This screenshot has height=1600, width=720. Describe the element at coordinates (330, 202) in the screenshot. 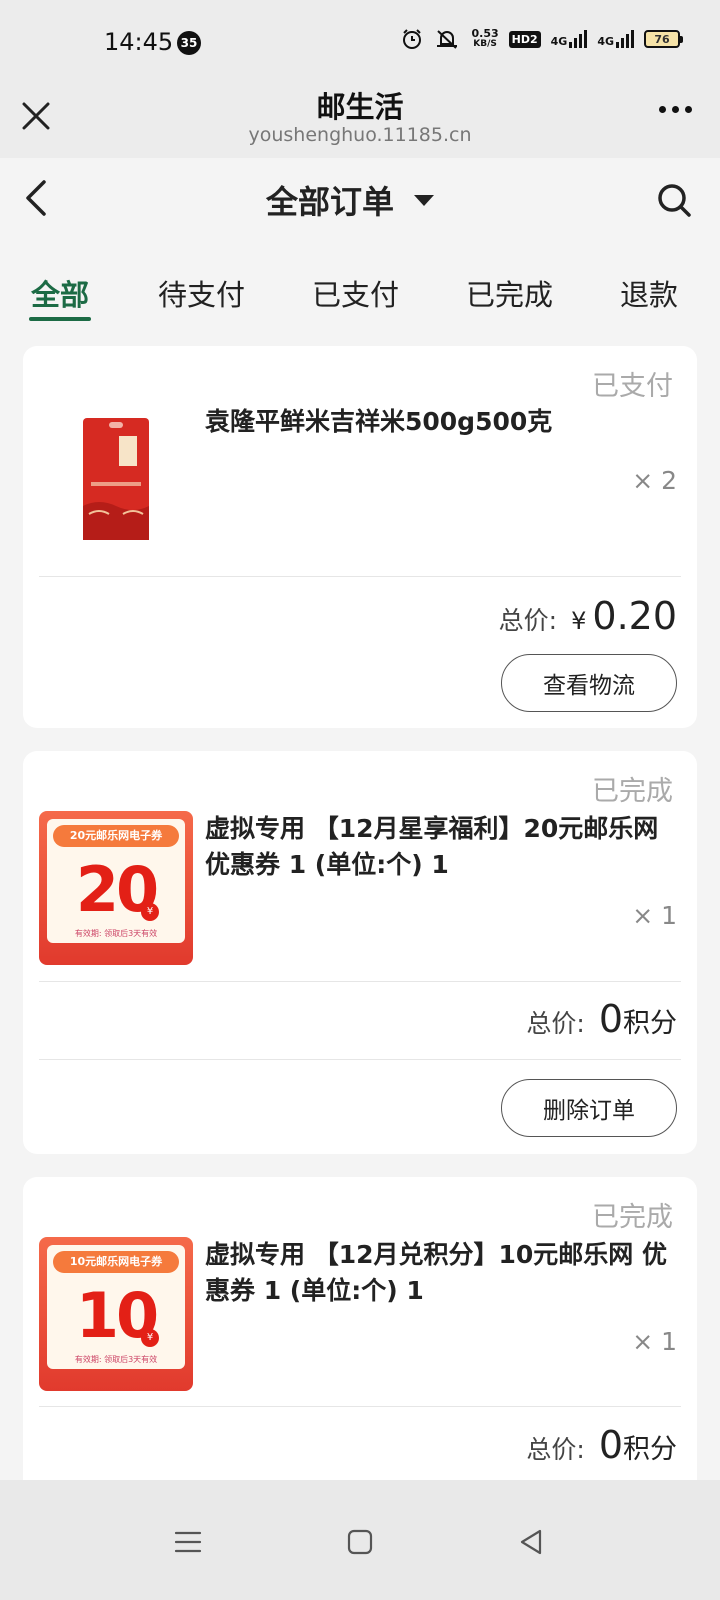

I see `page-title: 全部订单` at that location.